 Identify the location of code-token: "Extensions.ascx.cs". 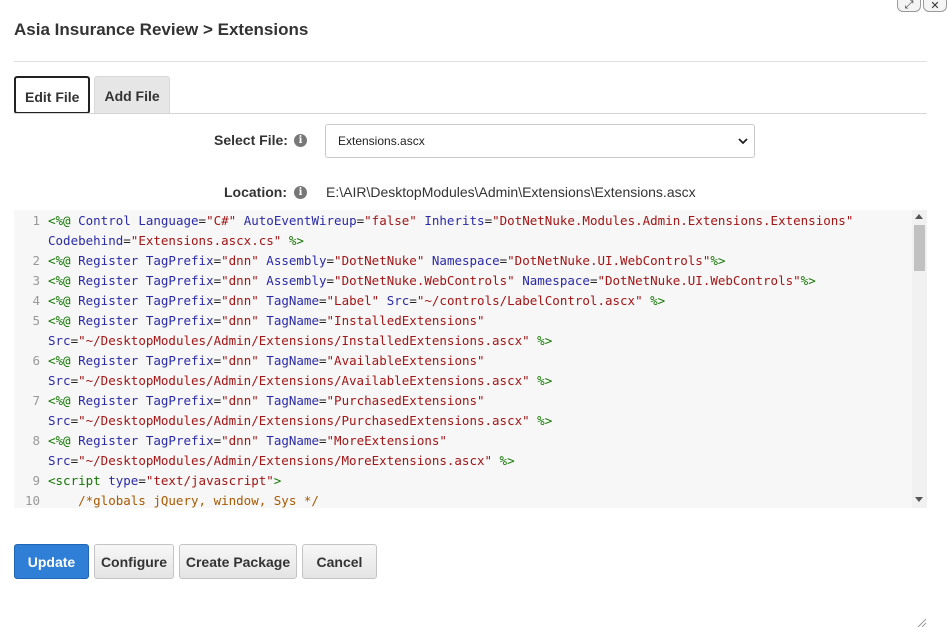
(206, 240).